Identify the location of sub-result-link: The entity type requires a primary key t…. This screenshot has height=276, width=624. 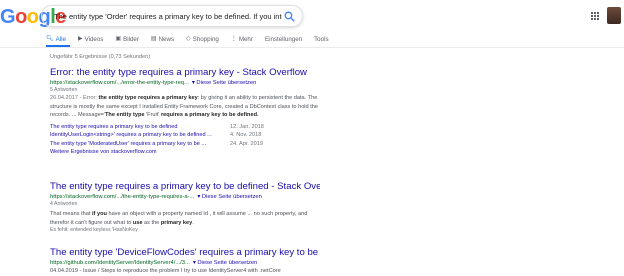
(140, 127).